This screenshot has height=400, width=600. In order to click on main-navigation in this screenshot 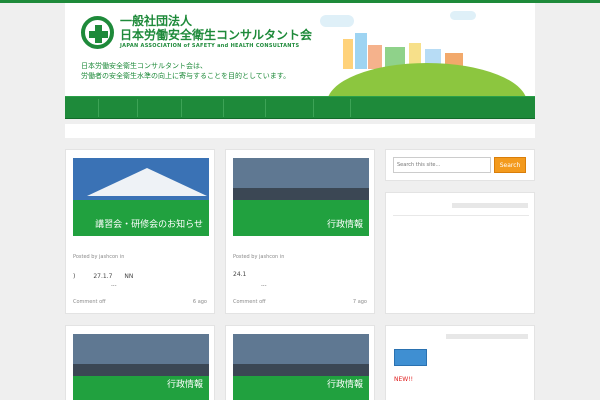, I will do `click(300, 107)`.